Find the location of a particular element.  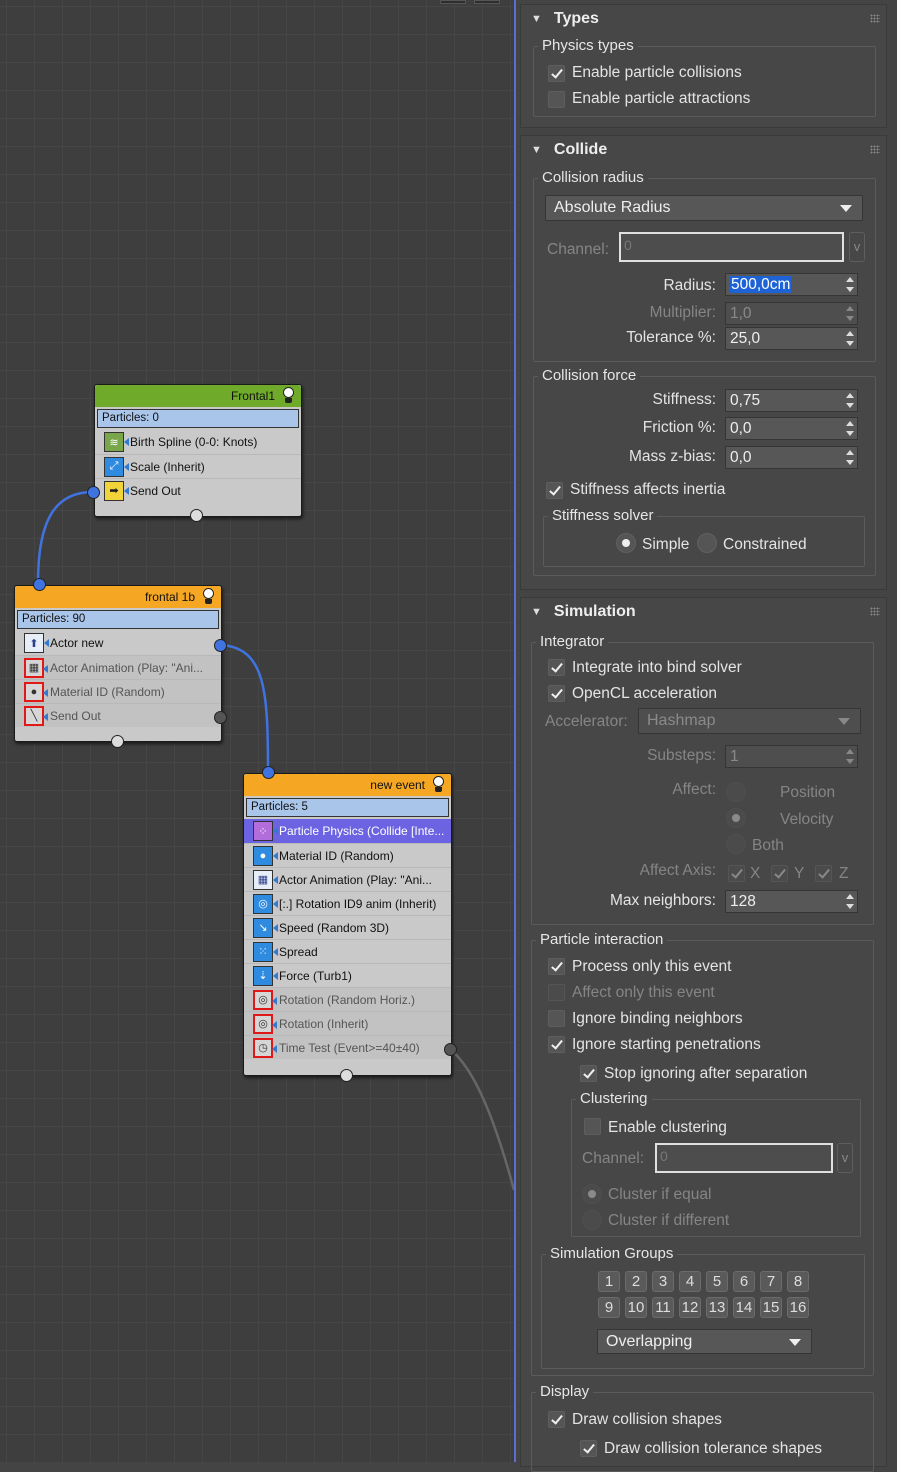

lightbulb-icon is located at coordinates (208, 596).